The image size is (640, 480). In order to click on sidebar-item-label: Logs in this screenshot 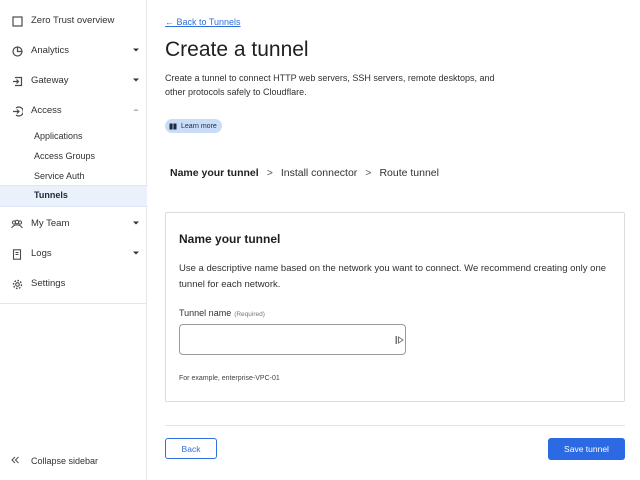, I will do `click(41, 253)`.